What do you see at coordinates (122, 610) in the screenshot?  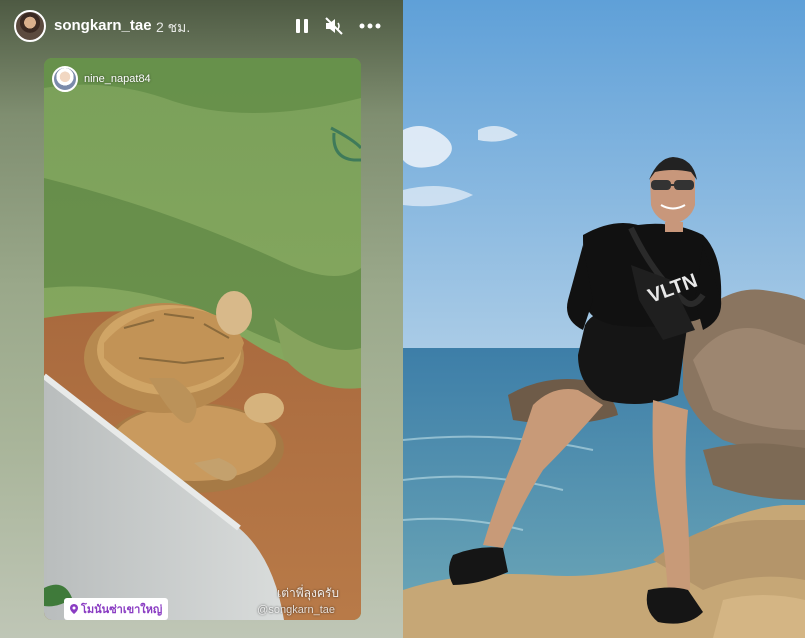 I see `location-label: โมนันซ่าเขาใหญ่` at bounding box center [122, 610].